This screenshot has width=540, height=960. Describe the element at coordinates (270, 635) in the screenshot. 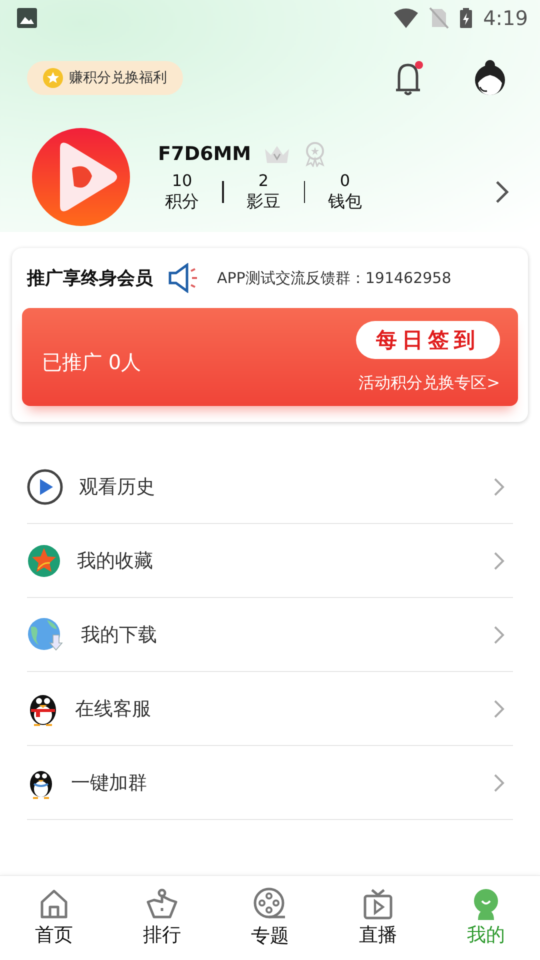

I see `menu-item: 我的下载` at that location.